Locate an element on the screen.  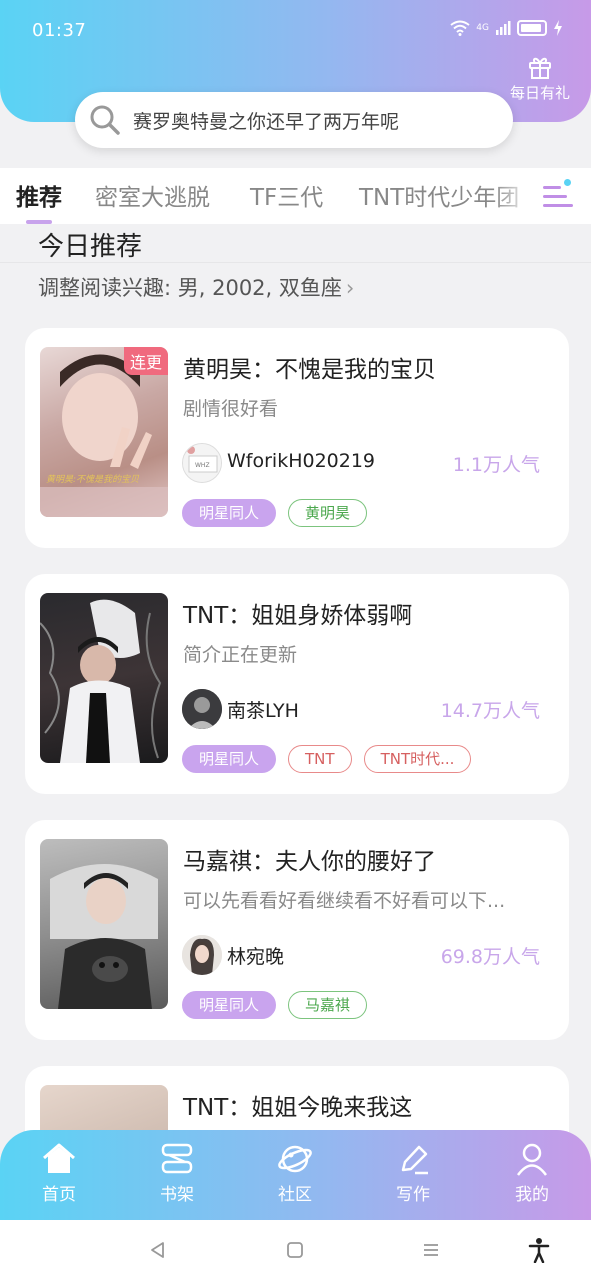
wifi-icon is located at coordinates (460, 28).